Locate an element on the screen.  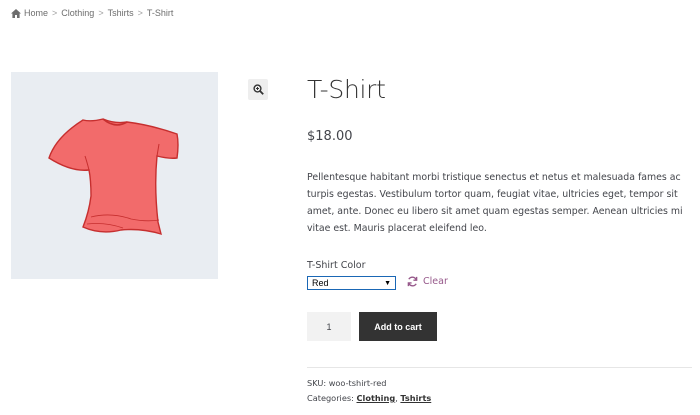
zoom-button is located at coordinates (258, 89).